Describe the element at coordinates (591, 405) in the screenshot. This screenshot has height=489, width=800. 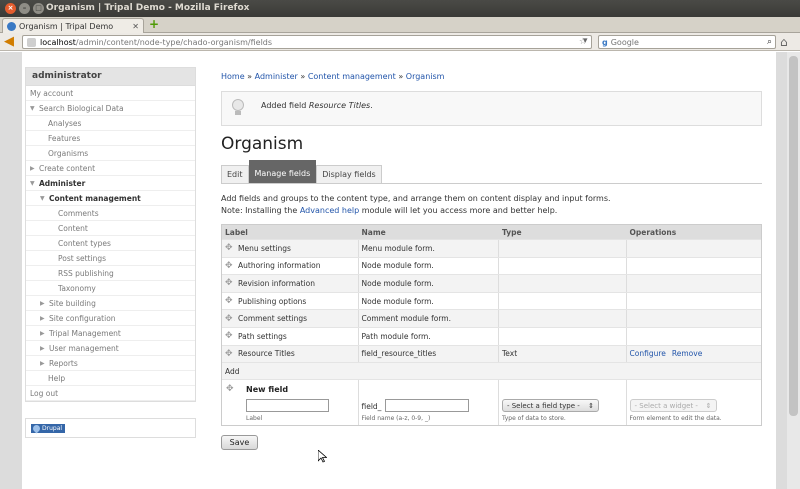
I see `select-arrows-icon: ⇕` at that location.